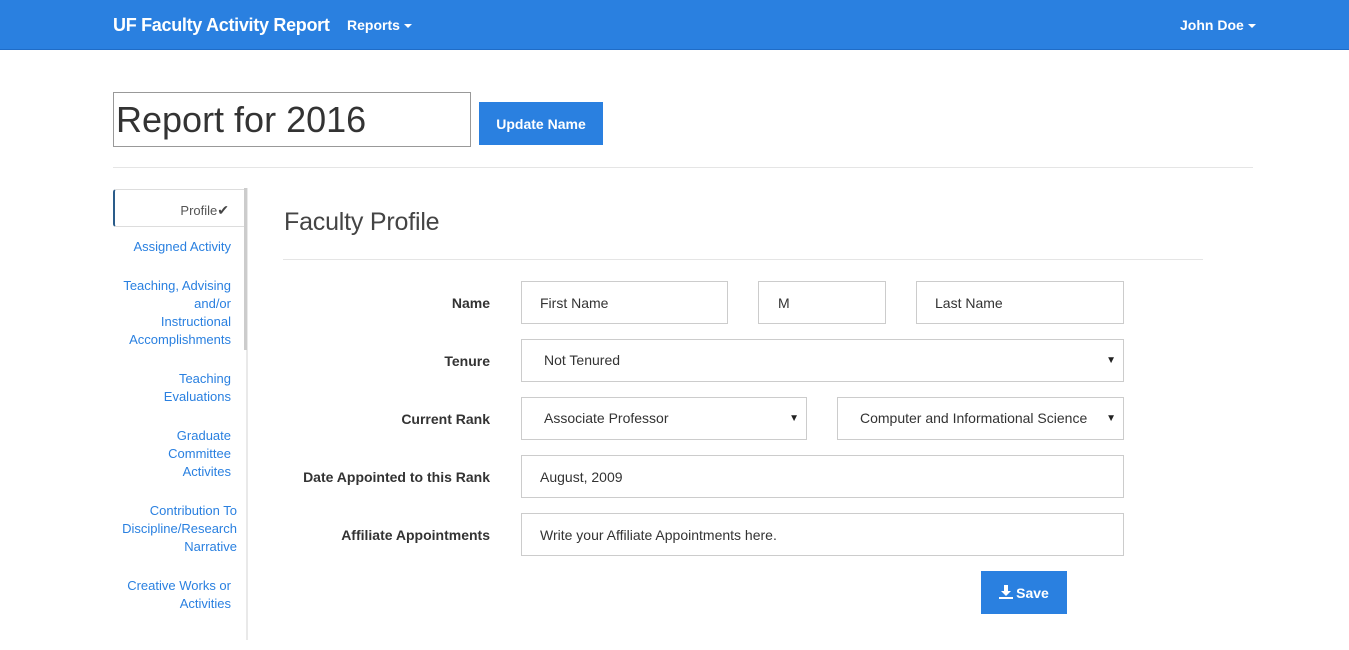 The height and width of the screenshot is (650, 1349). Describe the element at coordinates (606, 418) in the screenshot. I see `rank-select-value: Associate Professor` at that location.